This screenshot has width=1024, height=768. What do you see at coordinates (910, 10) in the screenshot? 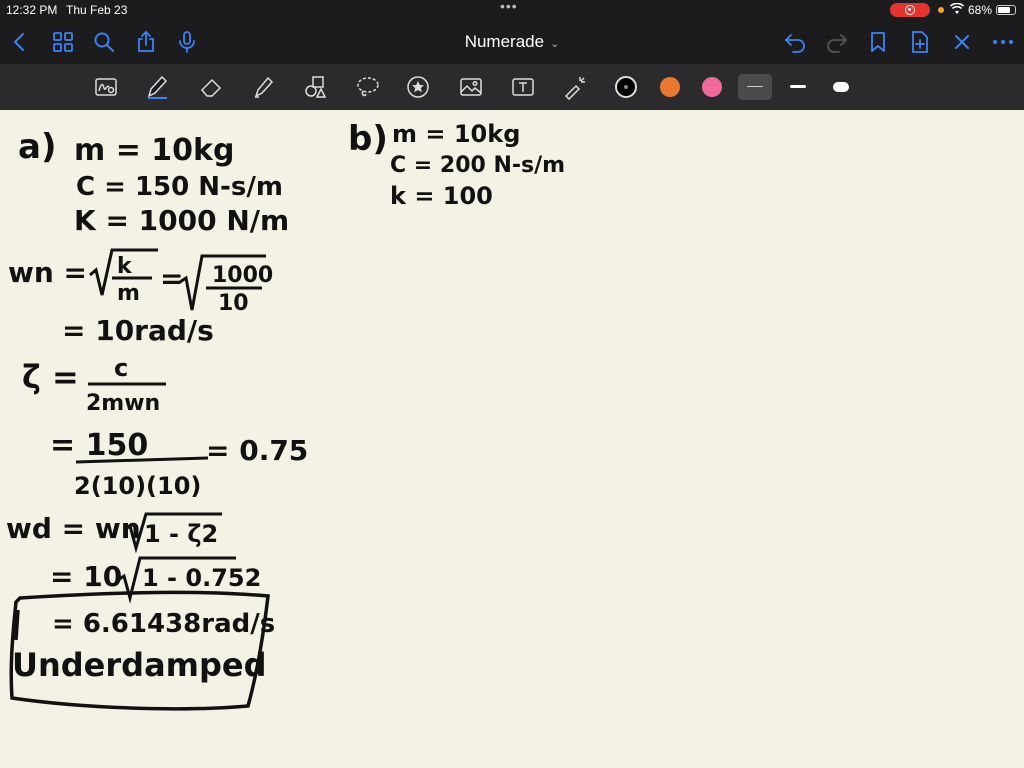
I see `screen-recording-icon` at bounding box center [910, 10].